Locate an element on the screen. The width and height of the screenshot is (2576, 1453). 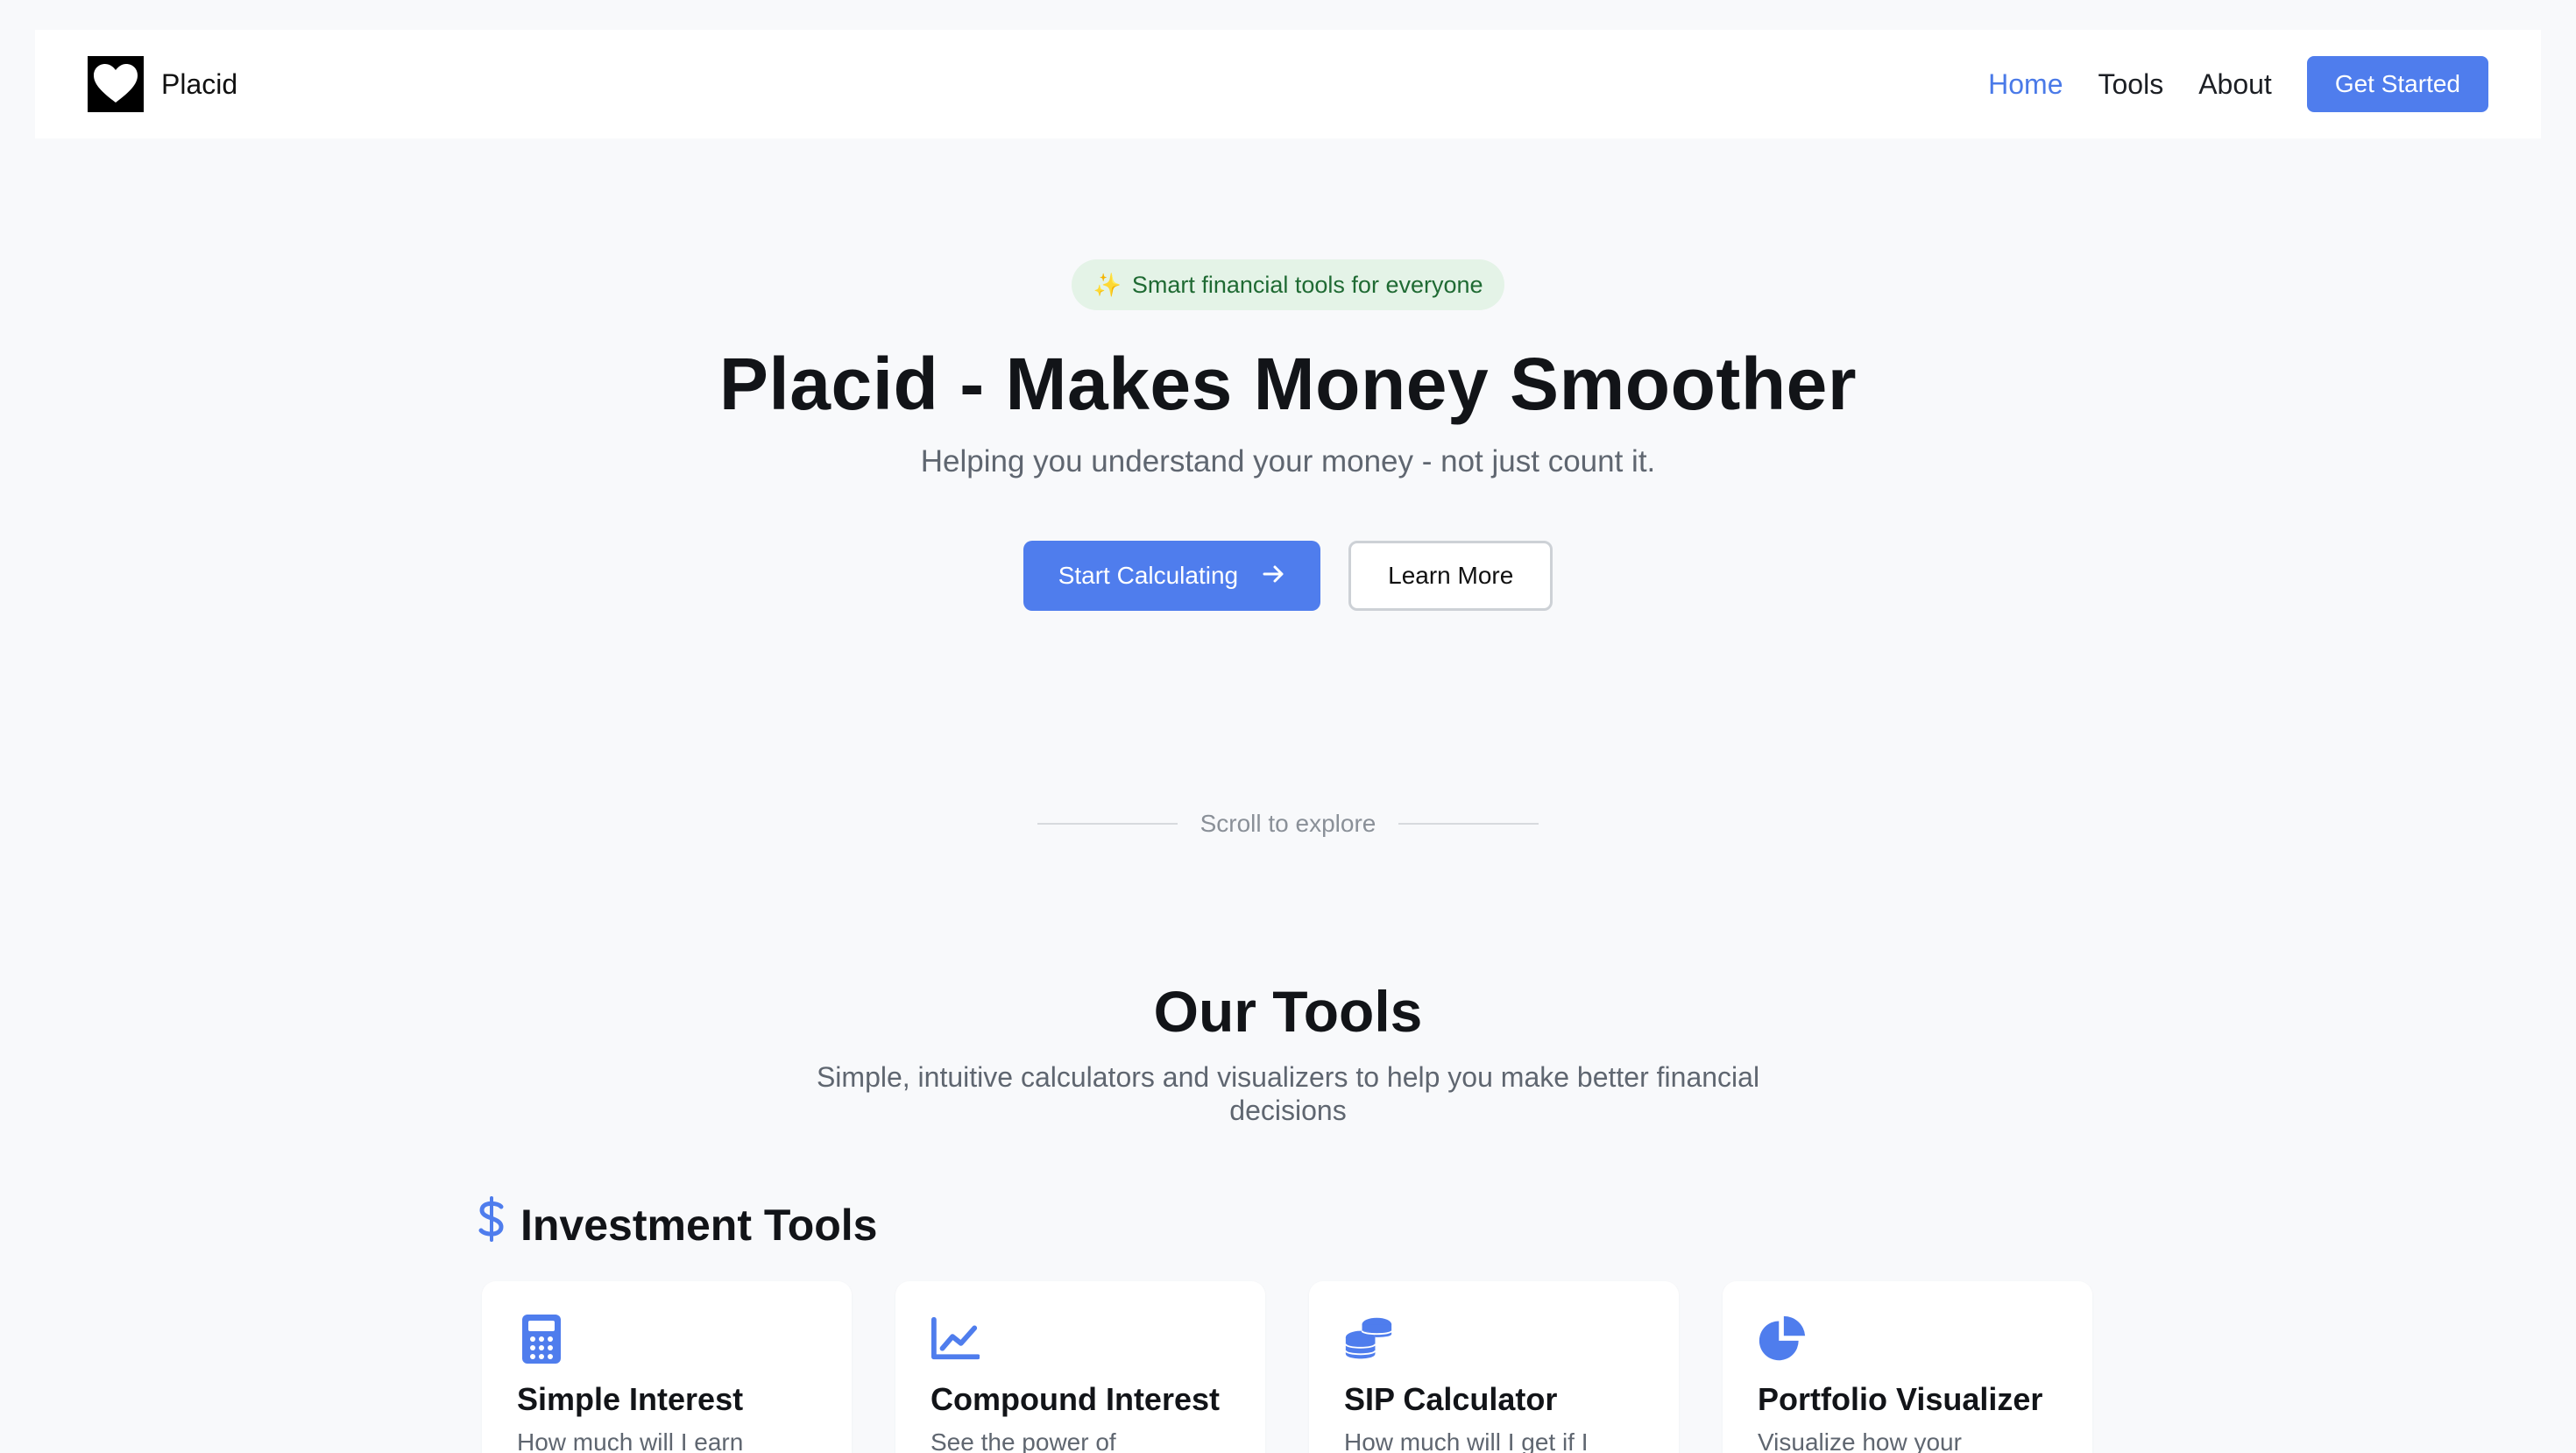
card-title: Simple Interest is located at coordinates (630, 1399).